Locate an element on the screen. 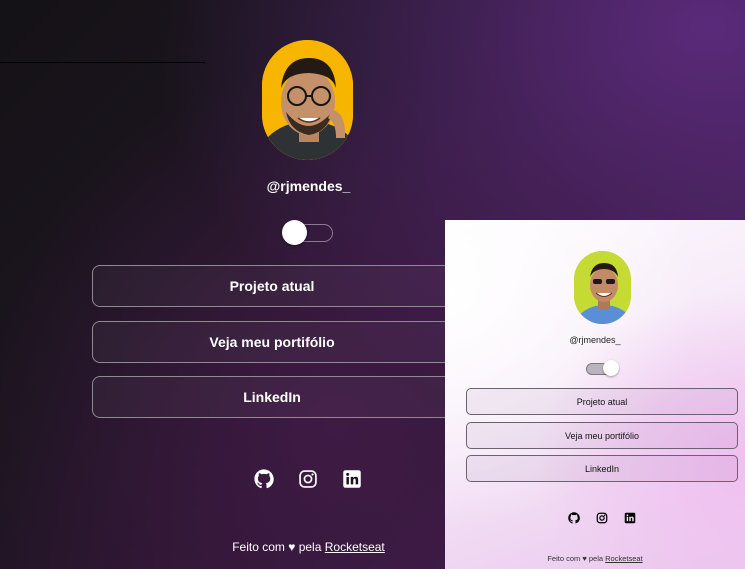  top-divider is located at coordinates (102, 62).